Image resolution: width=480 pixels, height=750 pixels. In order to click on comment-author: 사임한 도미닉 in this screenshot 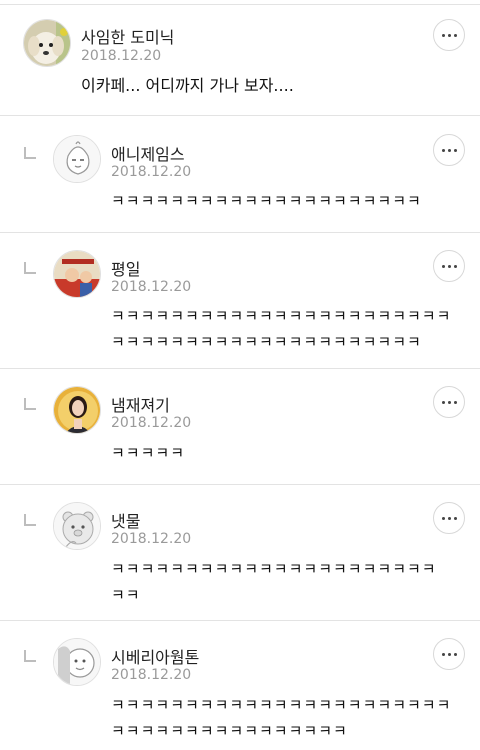, I will do `click(127, 36)`.